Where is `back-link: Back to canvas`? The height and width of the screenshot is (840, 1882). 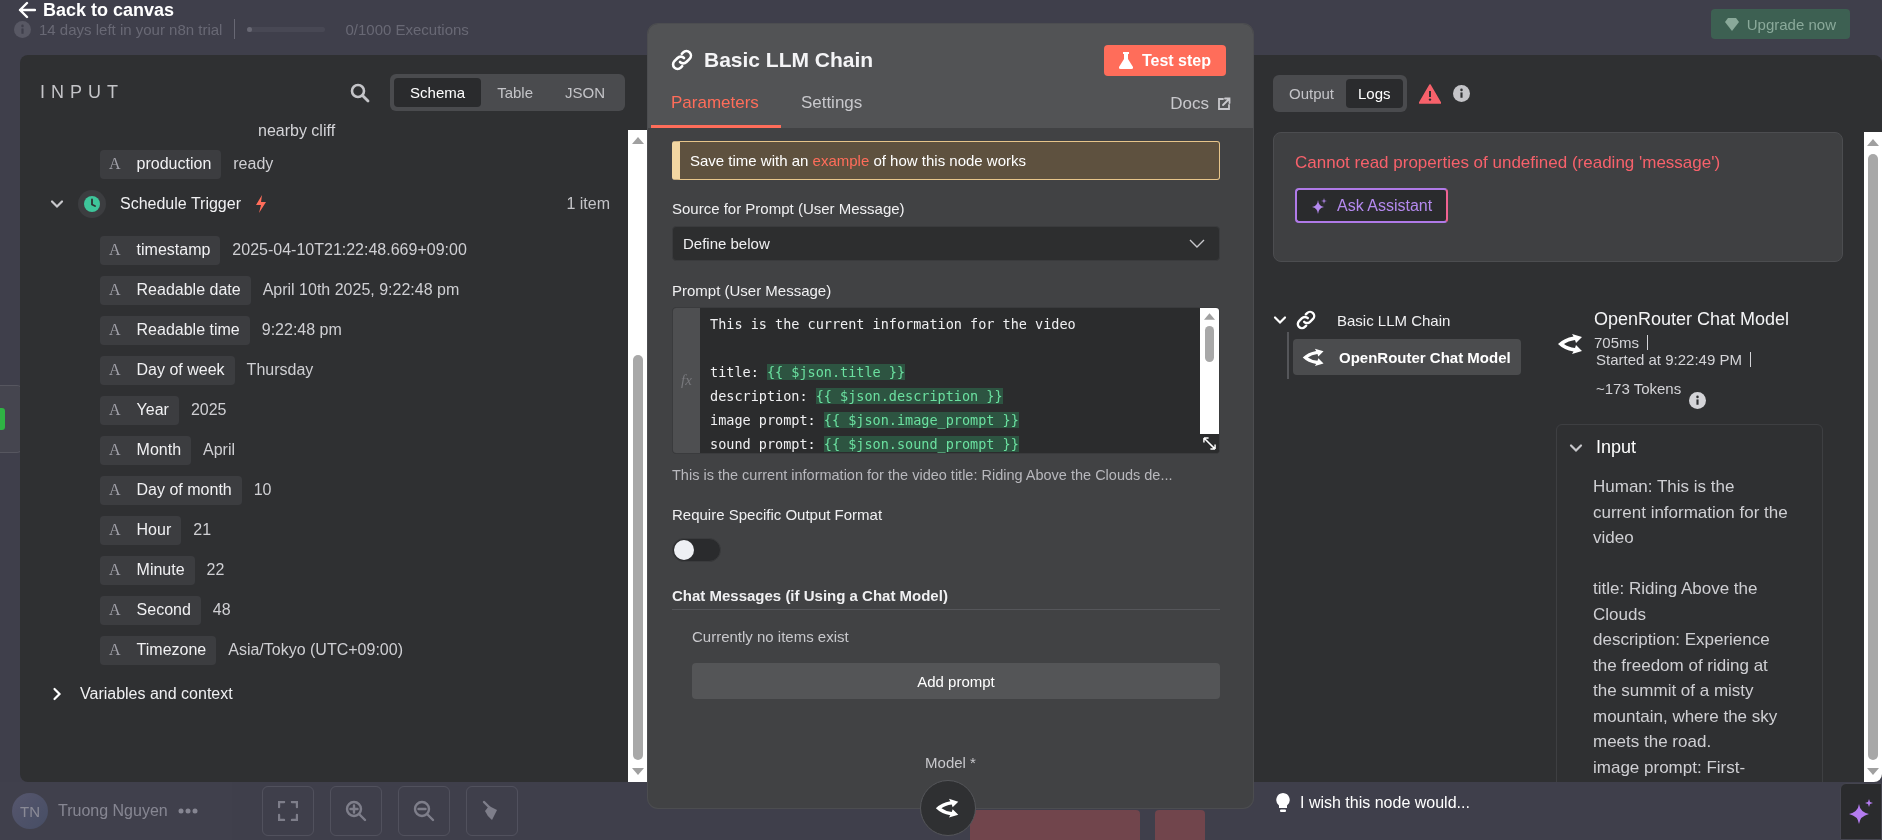
back-link: Back to canvas is located at coordinates (96, 10).